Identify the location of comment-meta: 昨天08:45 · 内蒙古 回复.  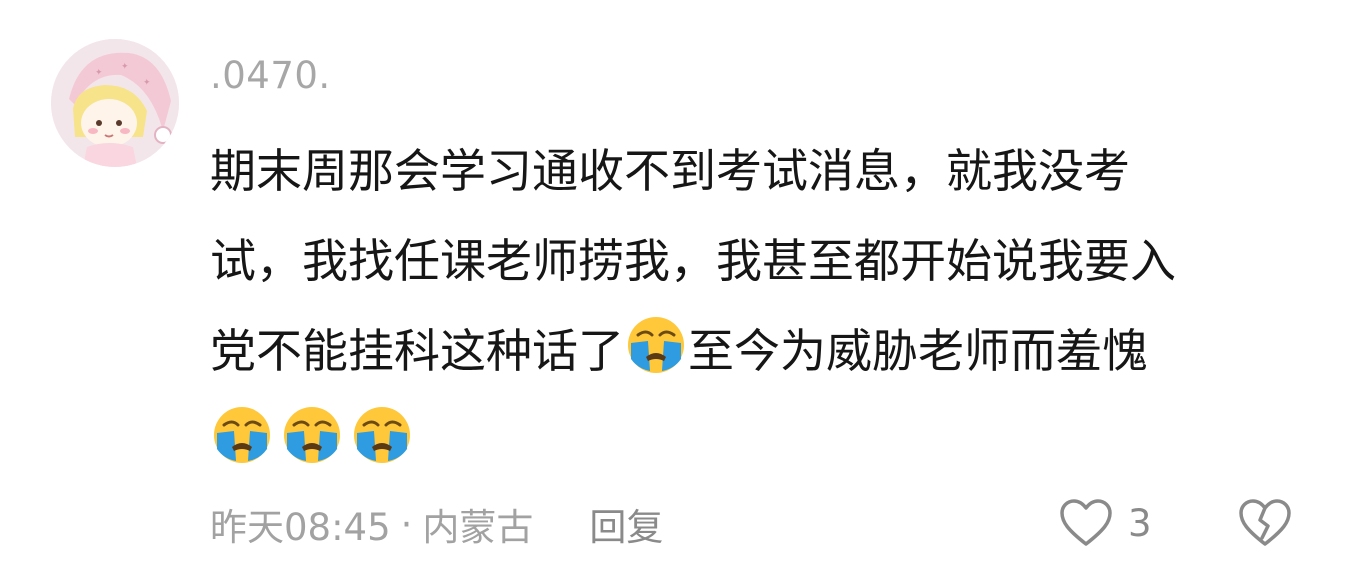
(436, 524).